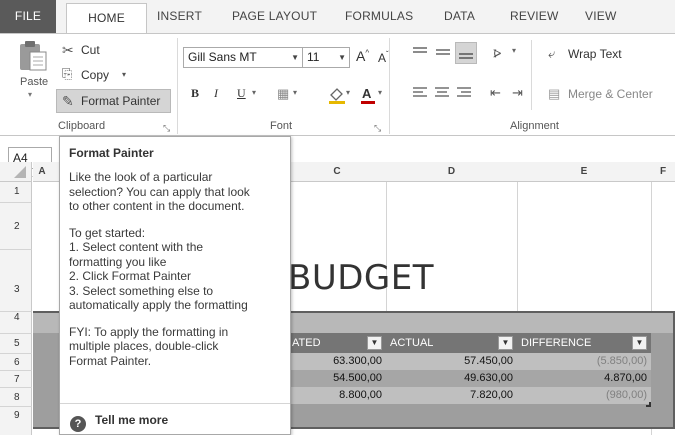 The height and width of the screenshot is (435, 675). Describe the element at coordinates (497, 52) in the screenshot. I see `orientation-icon: ⦠` at that location.